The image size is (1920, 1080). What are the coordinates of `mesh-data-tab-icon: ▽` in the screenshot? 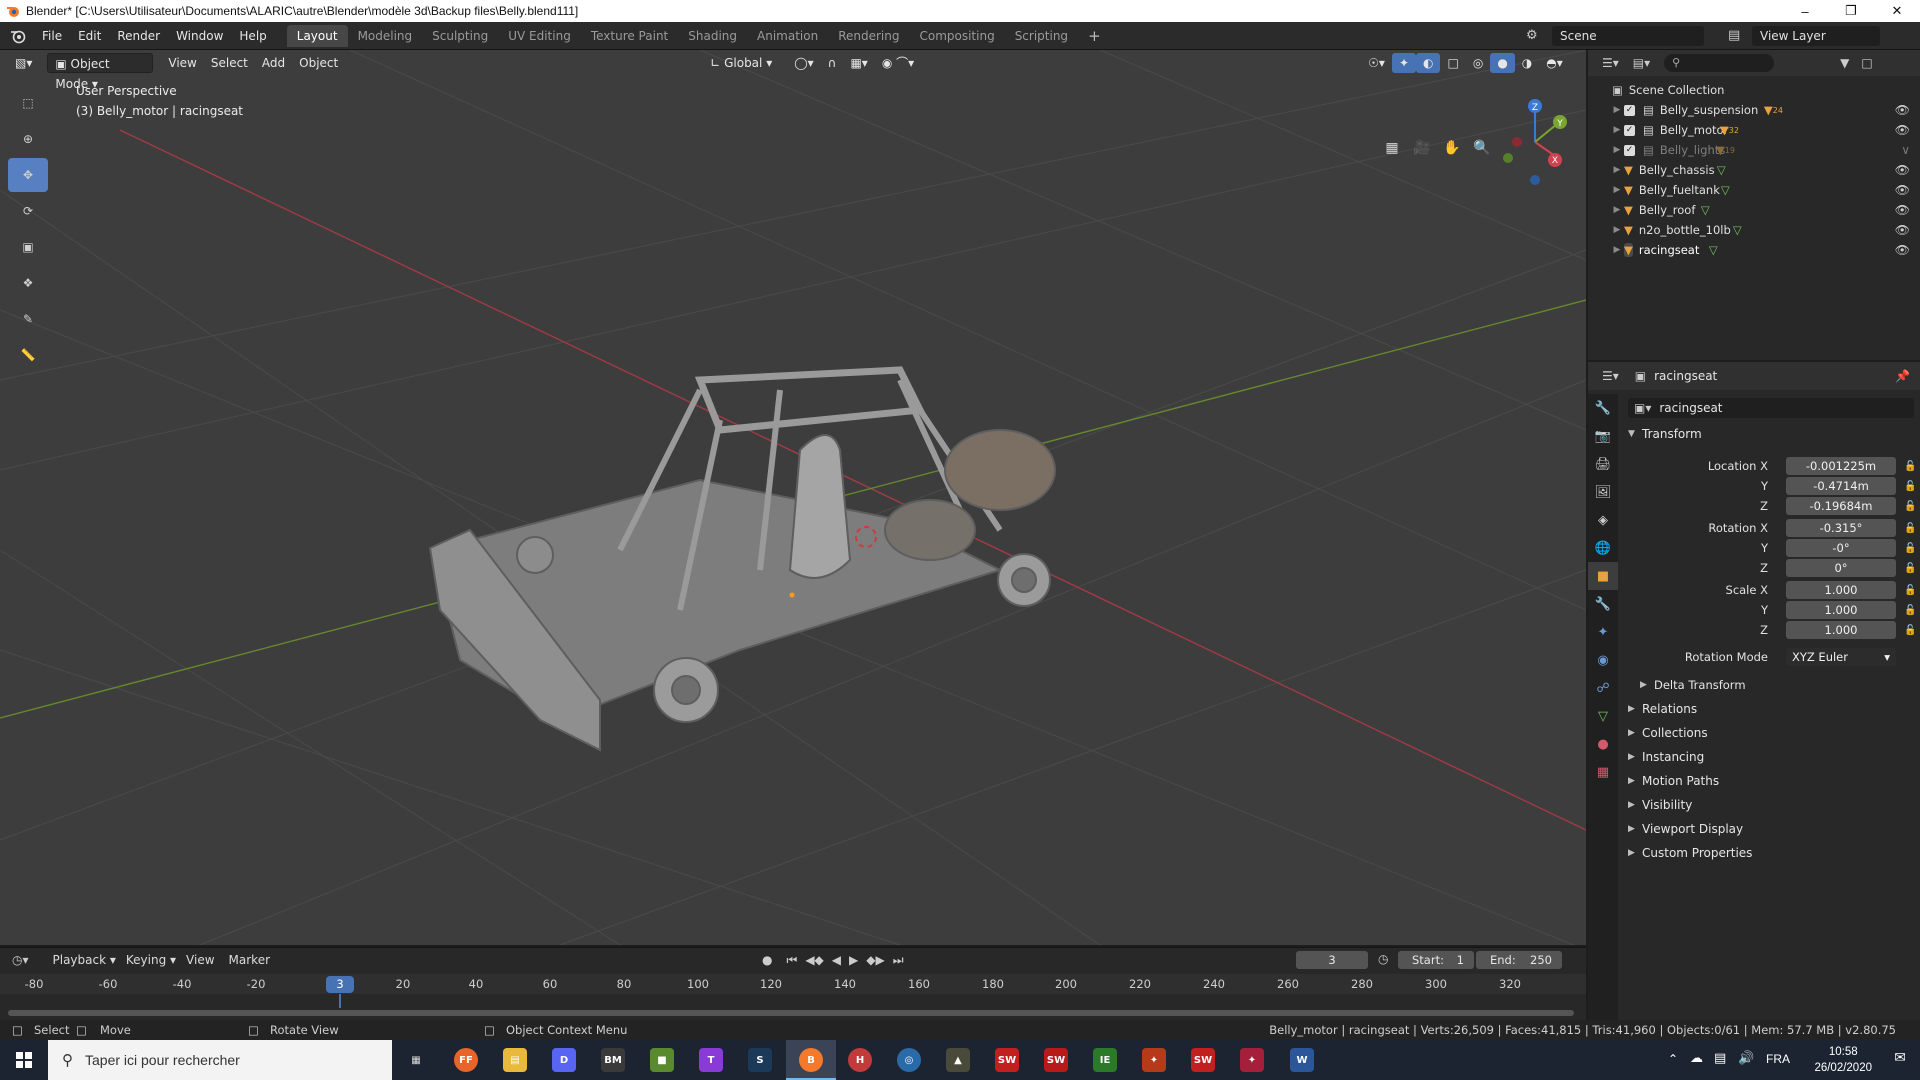 It's located at (1603, 716).